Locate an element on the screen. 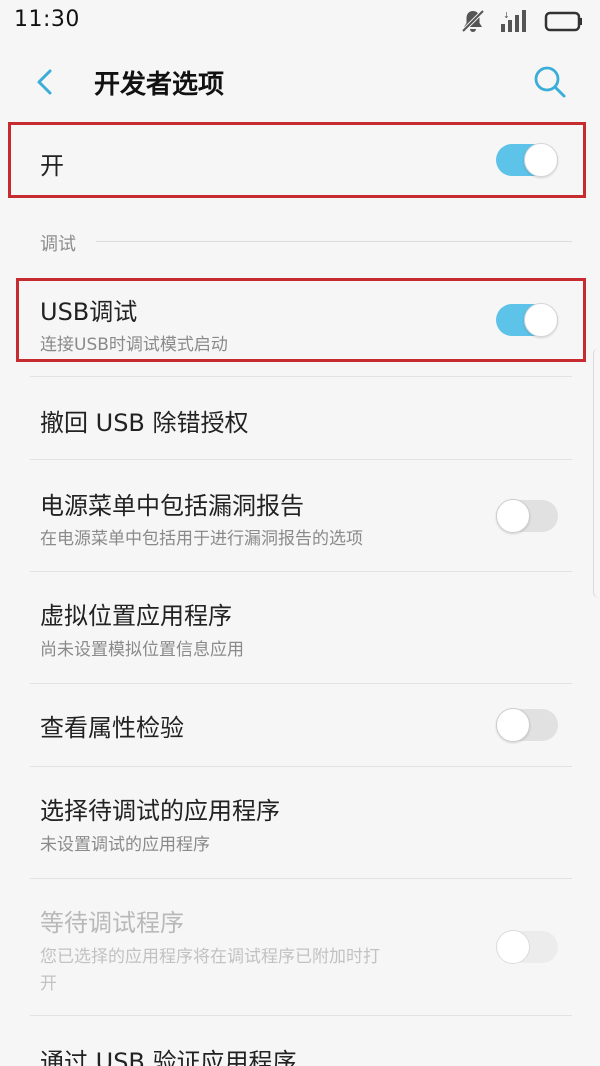 The height and width of the screenshot is (1066, 600). setting-mock-location-app: 虚拟位置应用程序 尚未设置模拟位置信息应用 is located at coordinates (300, 627).